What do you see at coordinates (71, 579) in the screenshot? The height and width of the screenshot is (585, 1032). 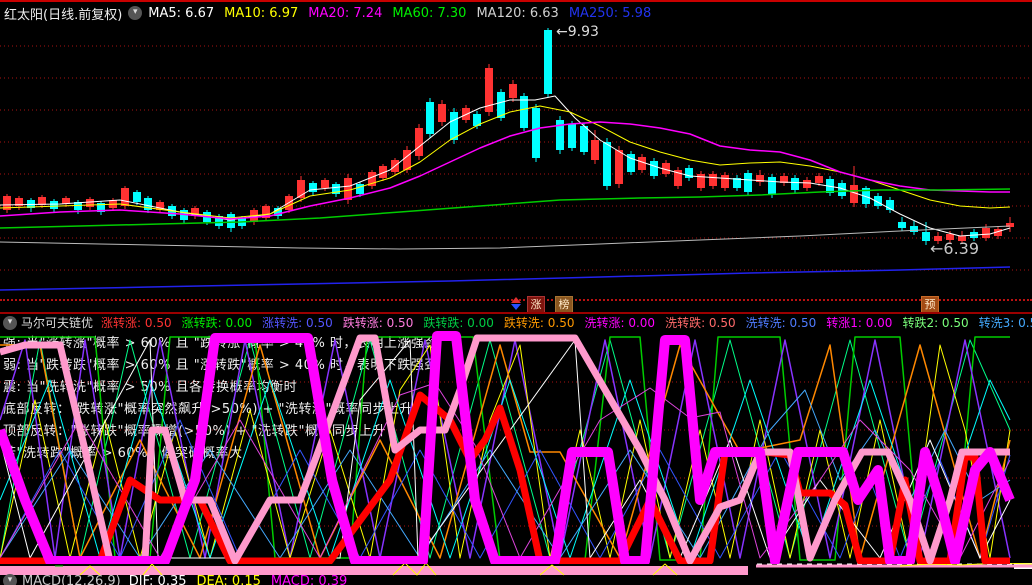 I see `macd-name: MACD(12,26,9)` at bounding box center [71, 579].